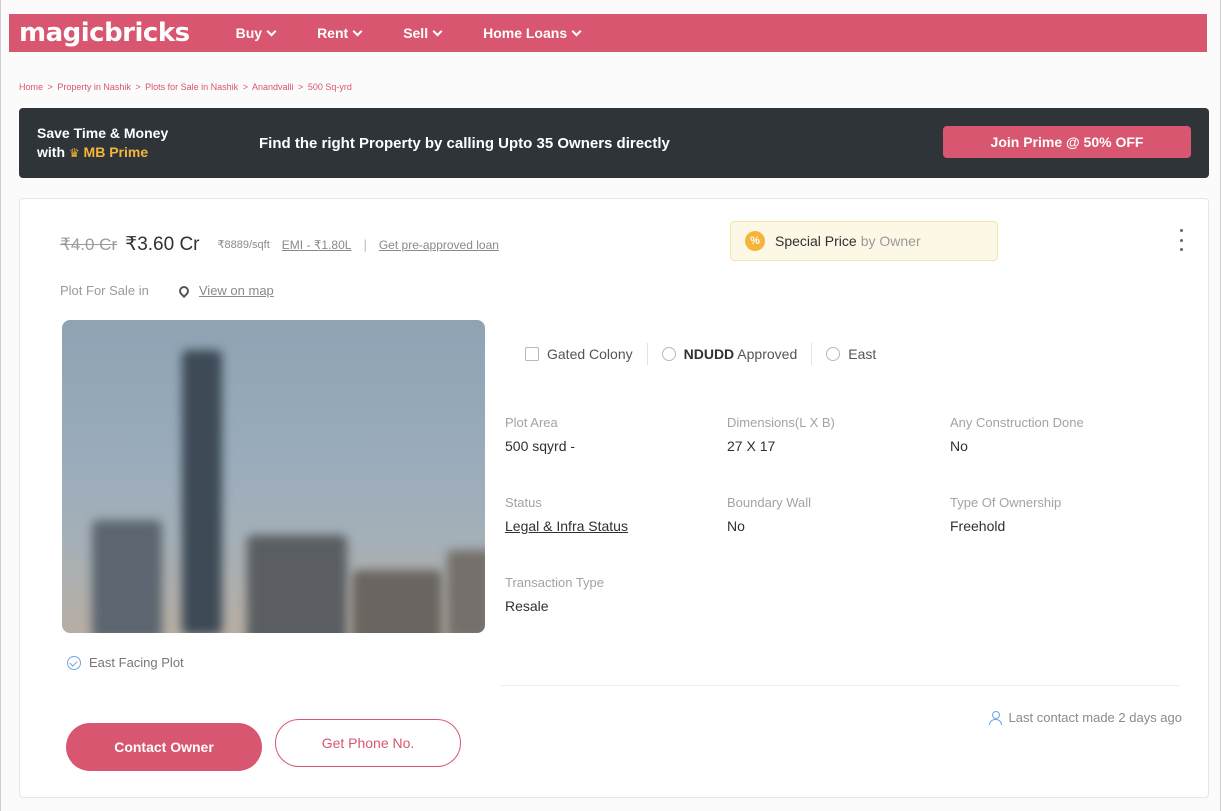 The width and height of the screenshot is (1221, 811). I want to click on nav-sell: Sell, so click(423, 33).